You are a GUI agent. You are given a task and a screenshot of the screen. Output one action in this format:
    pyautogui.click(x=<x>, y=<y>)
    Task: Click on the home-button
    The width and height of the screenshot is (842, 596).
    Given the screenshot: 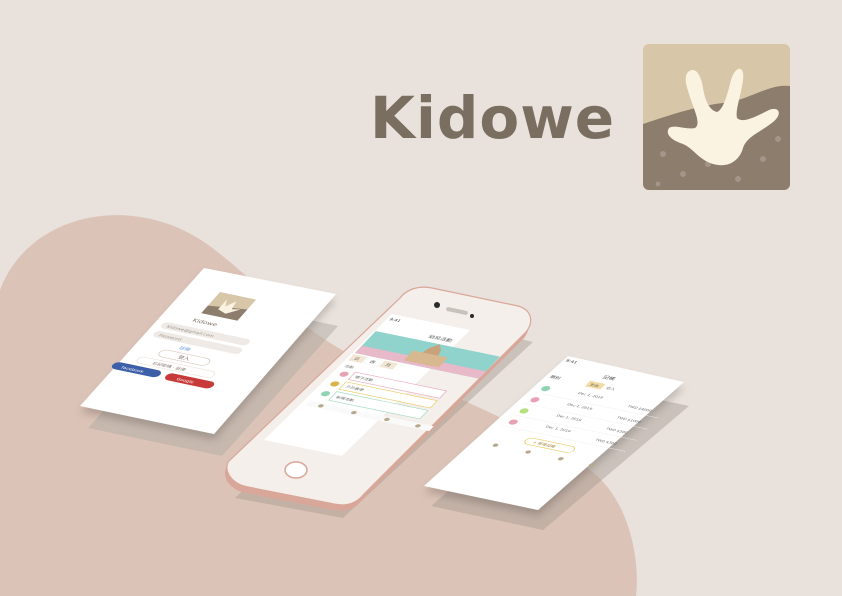 What is the action you would take?
    pyautogui.click(x=296, y=470)
    